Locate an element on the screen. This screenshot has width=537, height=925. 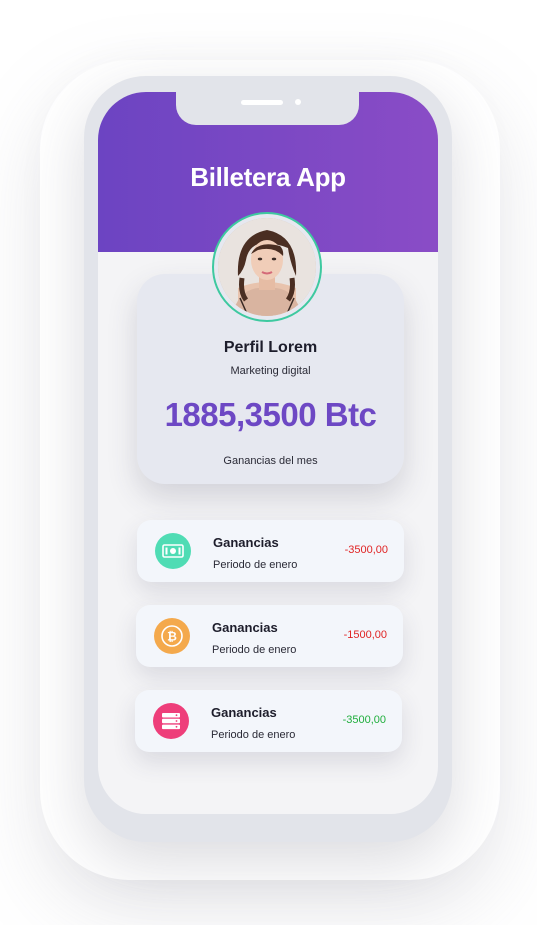
cash-icon is located at coordinates (173, 551).